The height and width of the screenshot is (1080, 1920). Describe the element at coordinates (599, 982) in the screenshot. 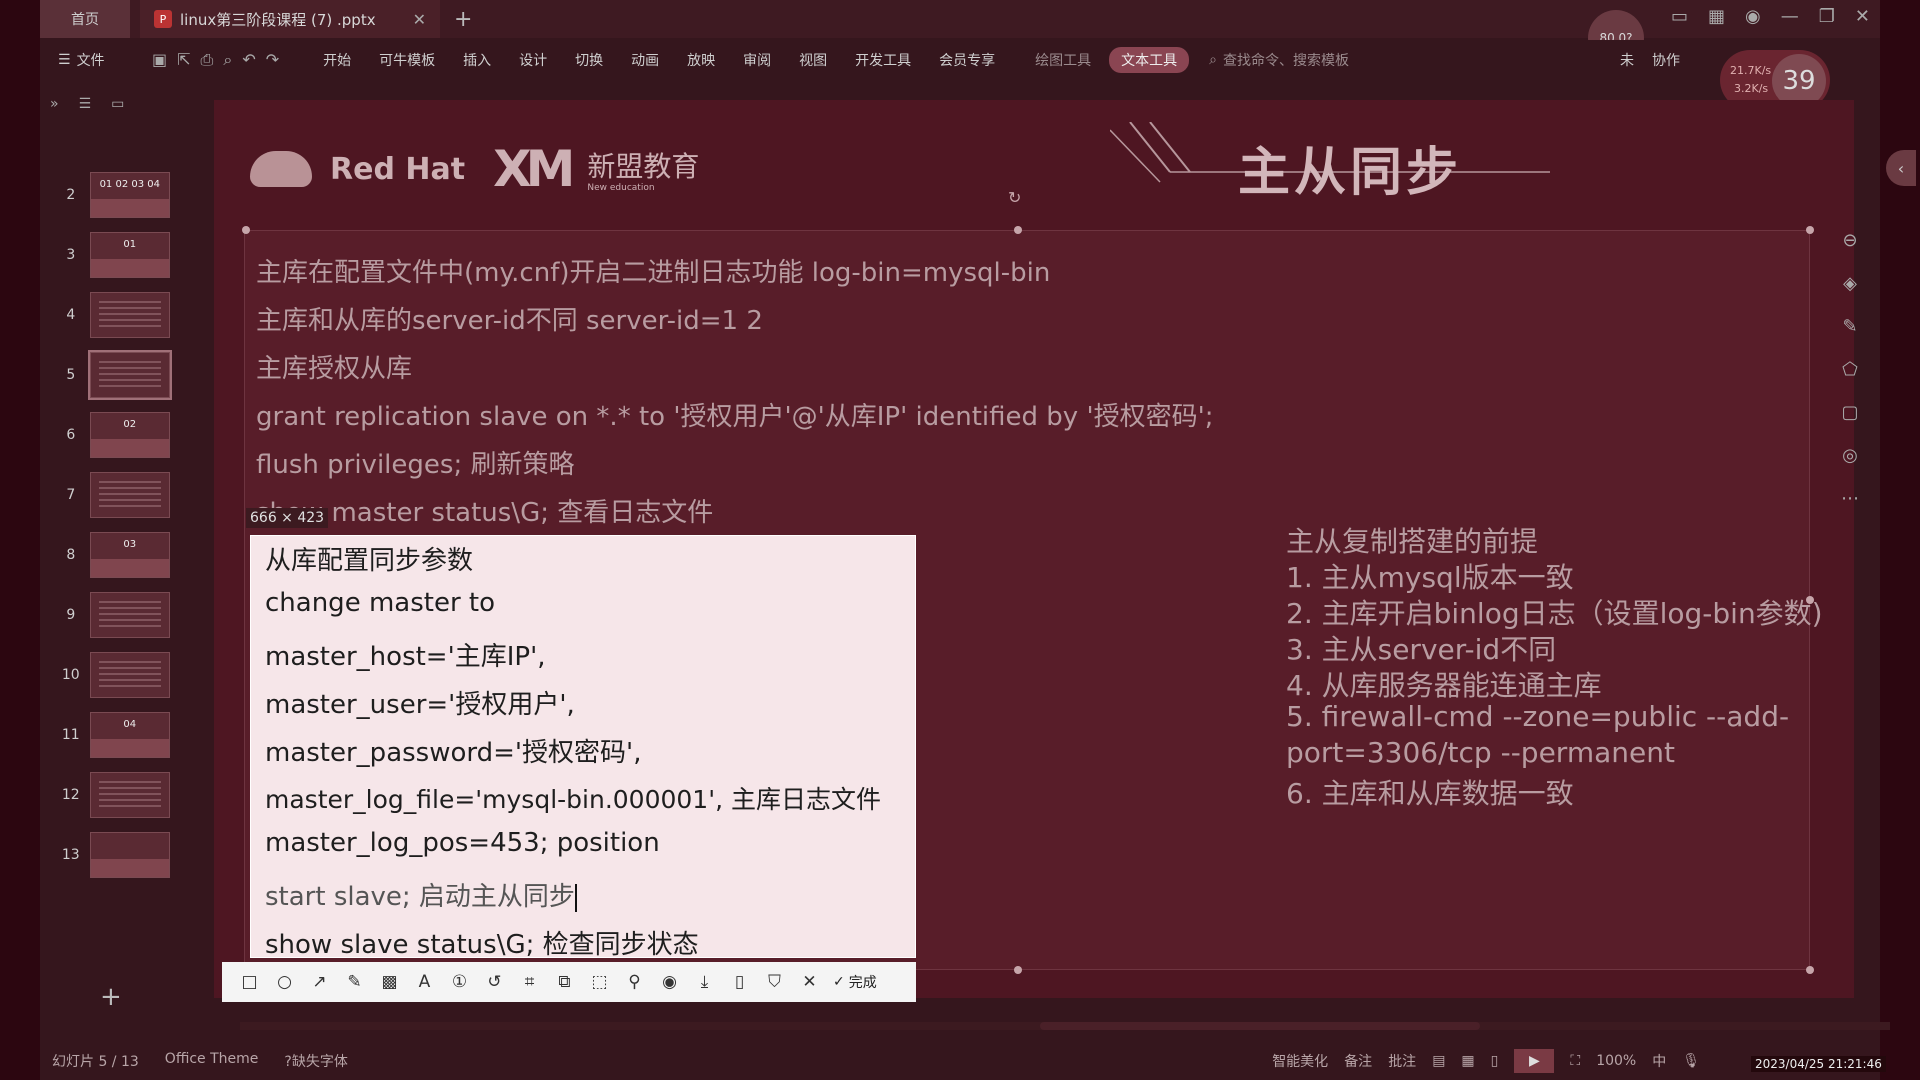

I see `select-region-icon: ⬚` at that location.